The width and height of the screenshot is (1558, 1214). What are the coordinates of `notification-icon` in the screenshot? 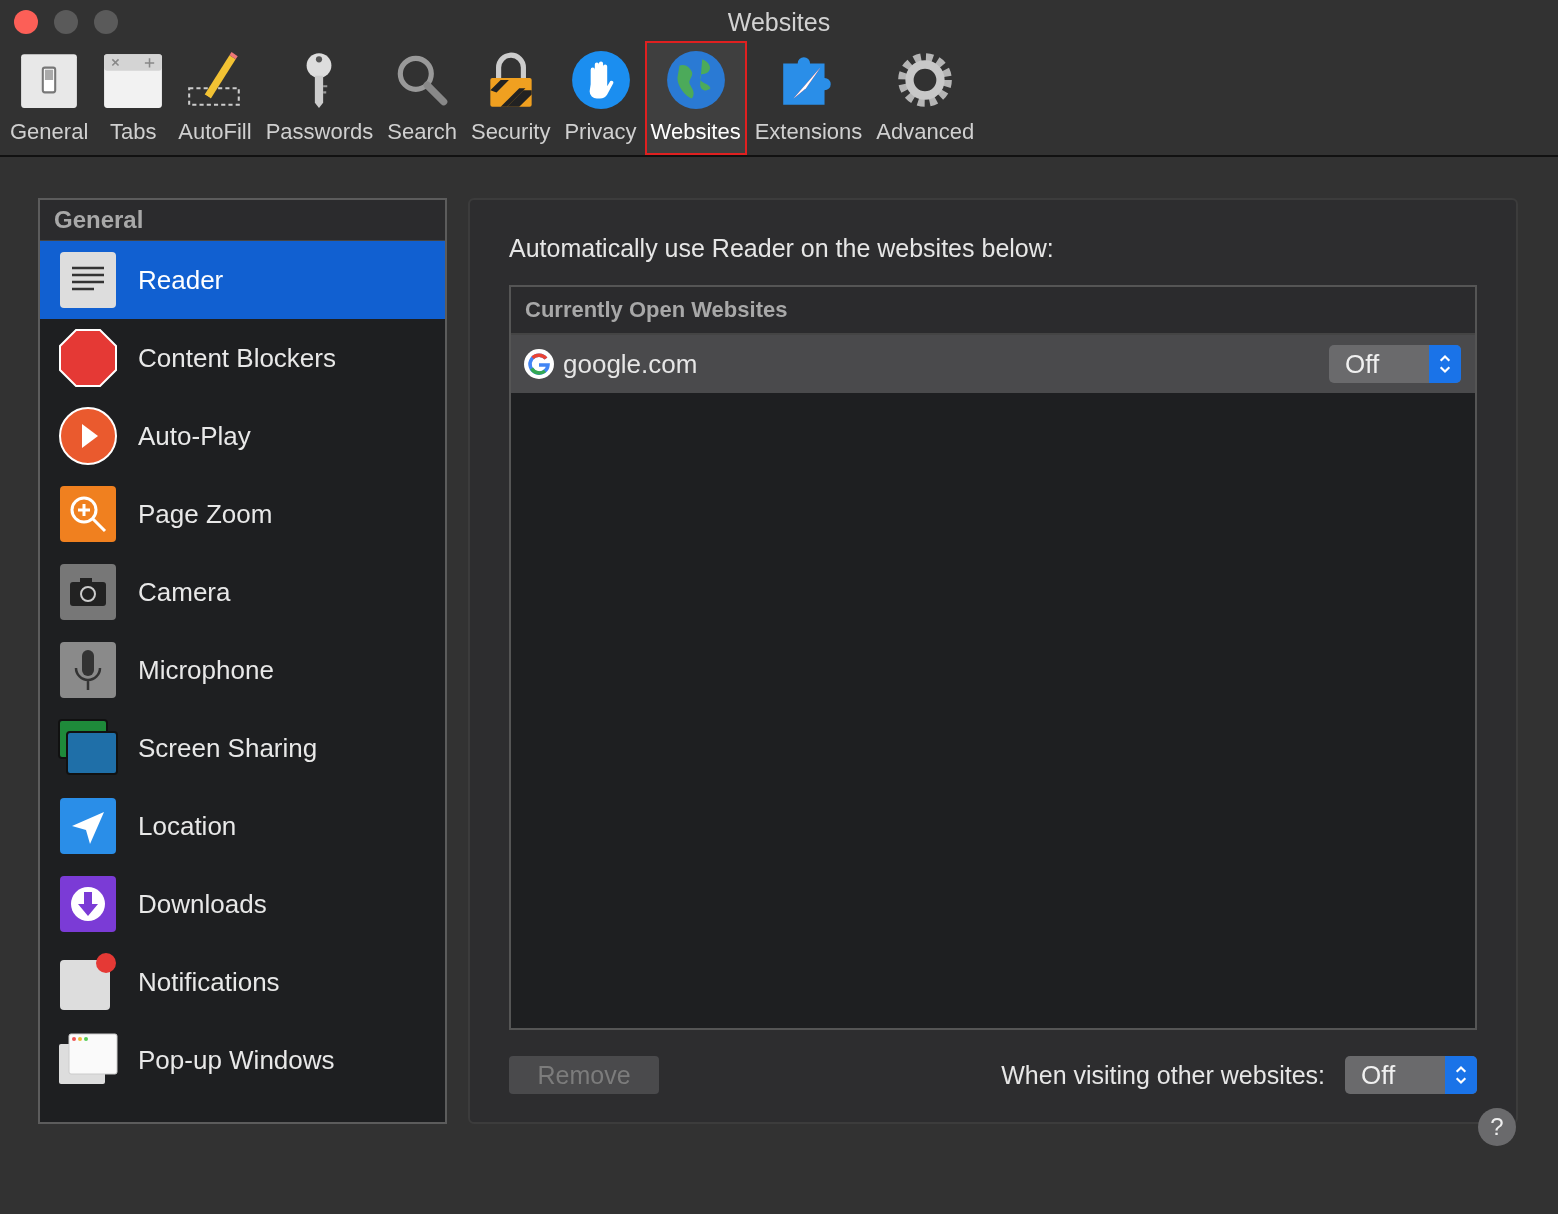 It's located at (88, 982).